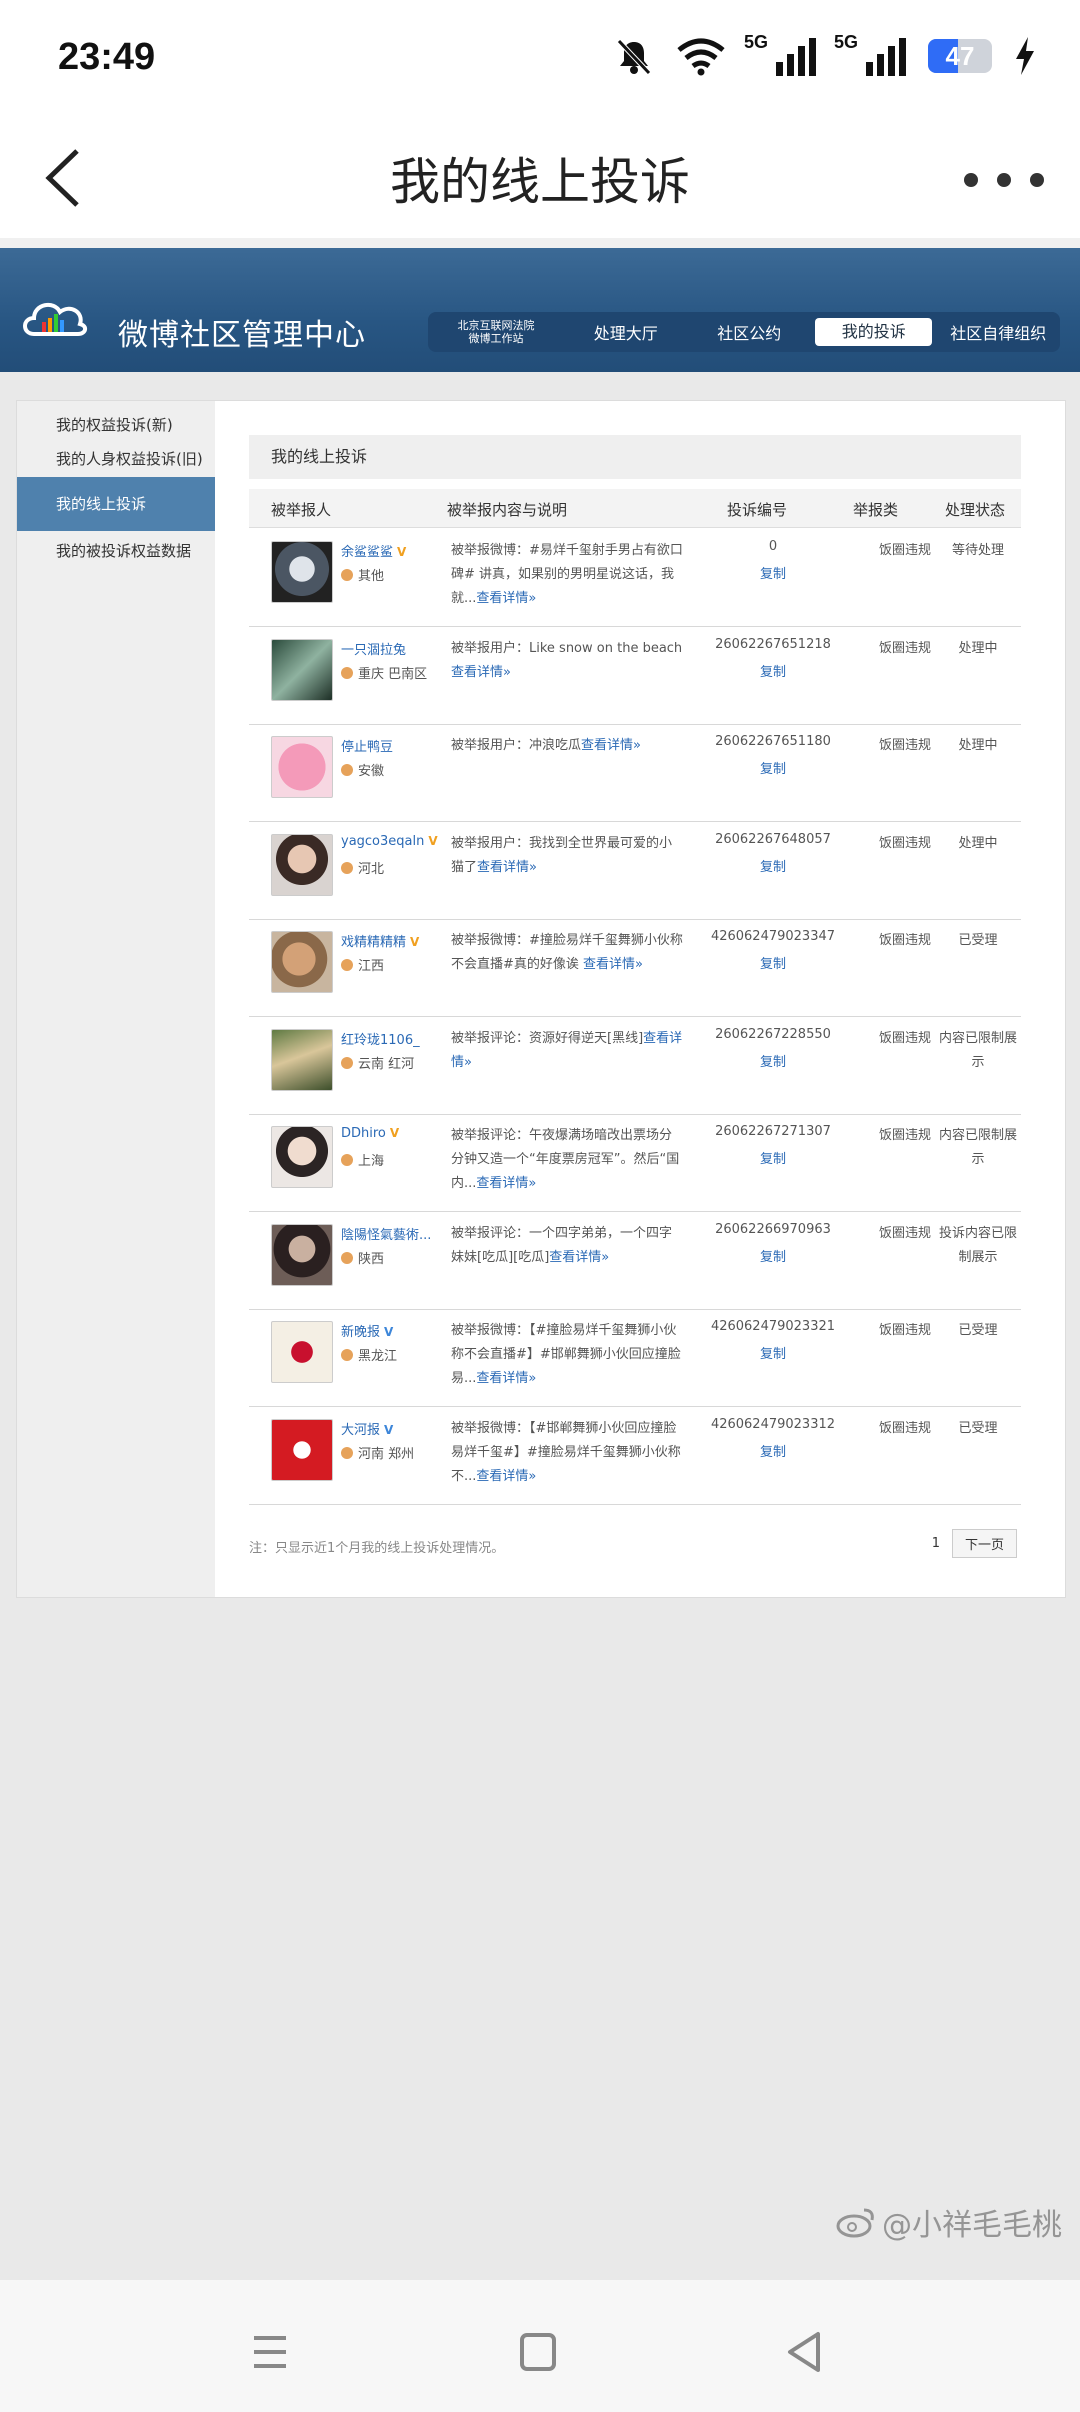  What do you see at coordinates (773, 936) in the screenshot?
I see `complaint-id: 426062479023347` at bounding box center [773, 936].